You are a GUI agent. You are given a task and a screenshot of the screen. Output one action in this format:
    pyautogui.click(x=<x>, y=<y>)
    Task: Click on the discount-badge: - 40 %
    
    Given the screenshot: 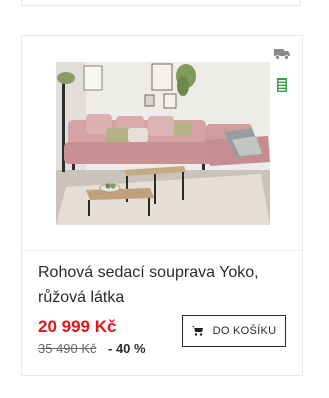 What is the action you would take?
    pyautogui.click(x=127, y=348)
    